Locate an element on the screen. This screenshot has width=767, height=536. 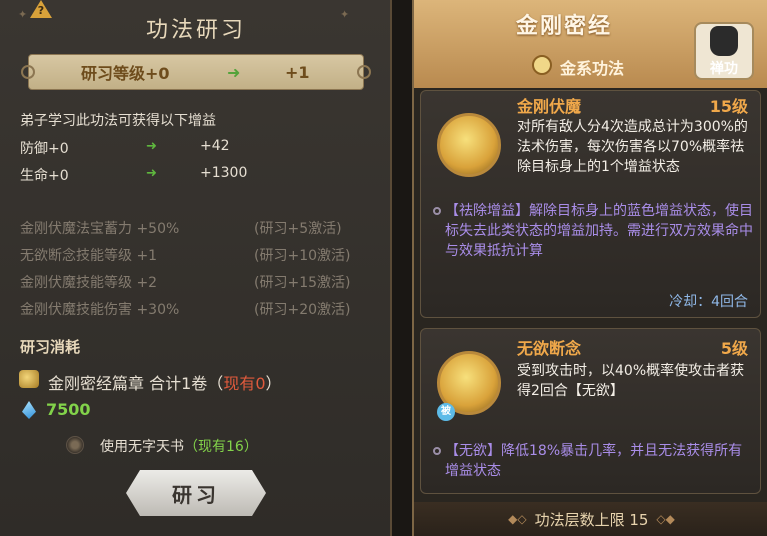
skill-name: 无欲断念 is located at coordinates (549, 348).